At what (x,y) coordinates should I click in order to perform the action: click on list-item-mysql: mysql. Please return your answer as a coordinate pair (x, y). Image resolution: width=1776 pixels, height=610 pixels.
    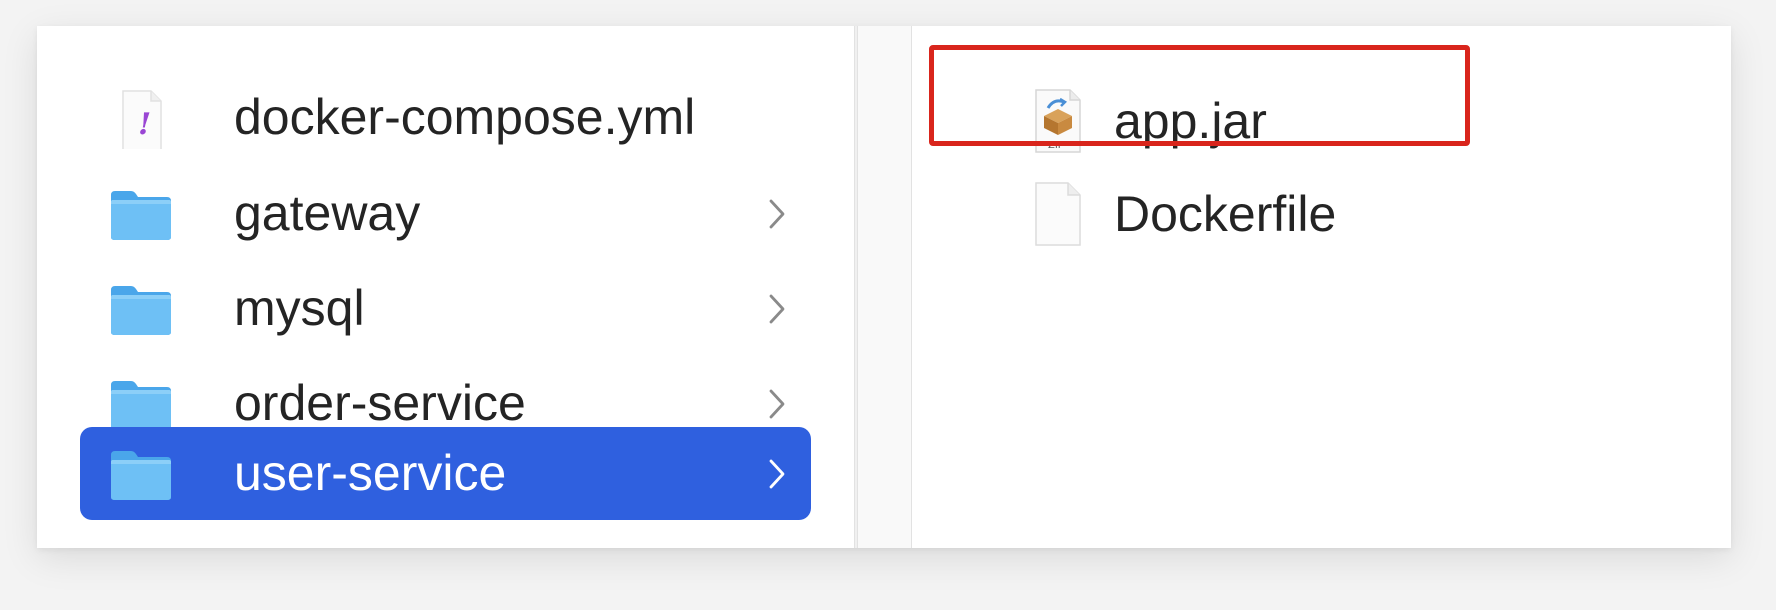
    Looking at the image, I should click on (445, 308).